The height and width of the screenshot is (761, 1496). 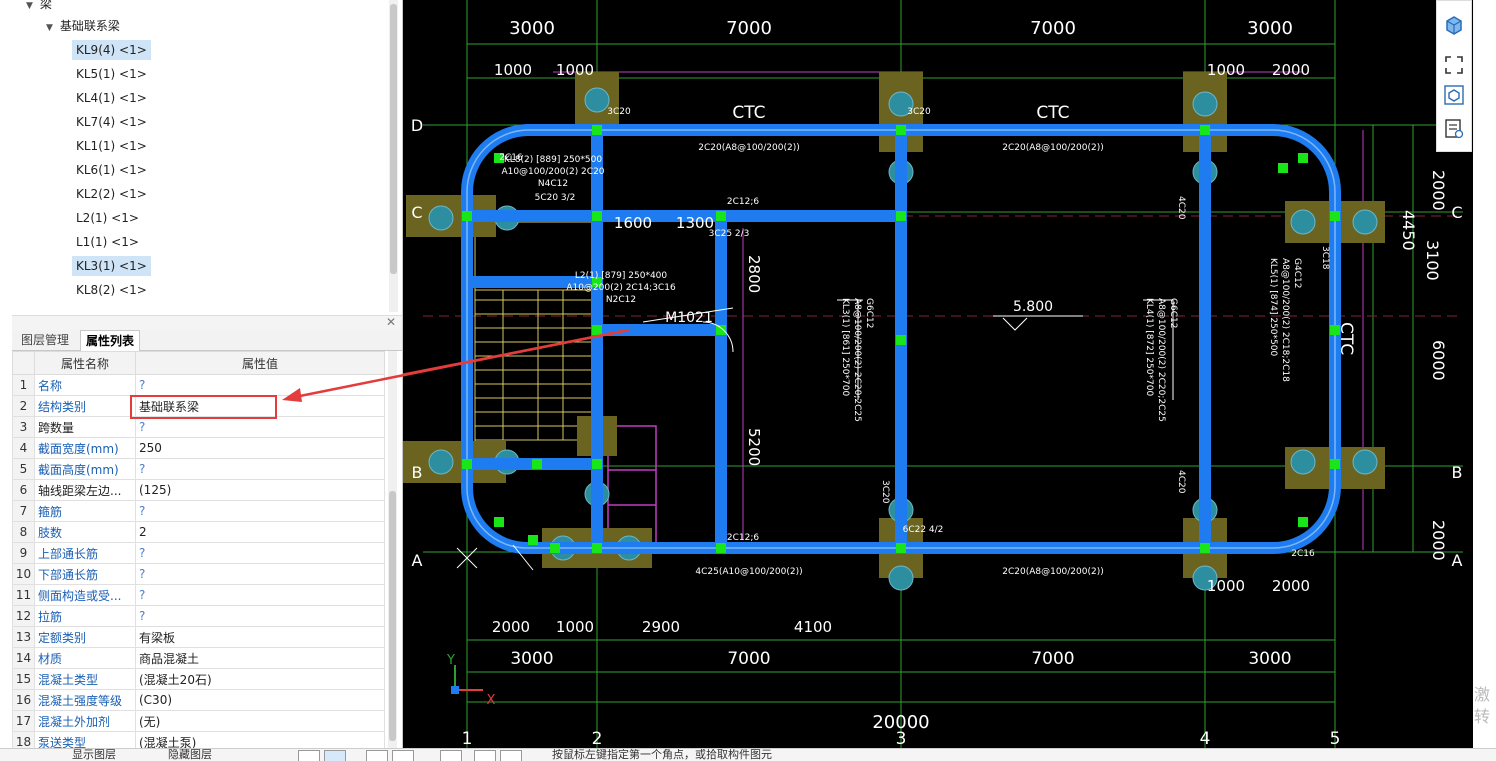 I want to click on property-row: 12 拉筋?, so click(x=198, y=616).